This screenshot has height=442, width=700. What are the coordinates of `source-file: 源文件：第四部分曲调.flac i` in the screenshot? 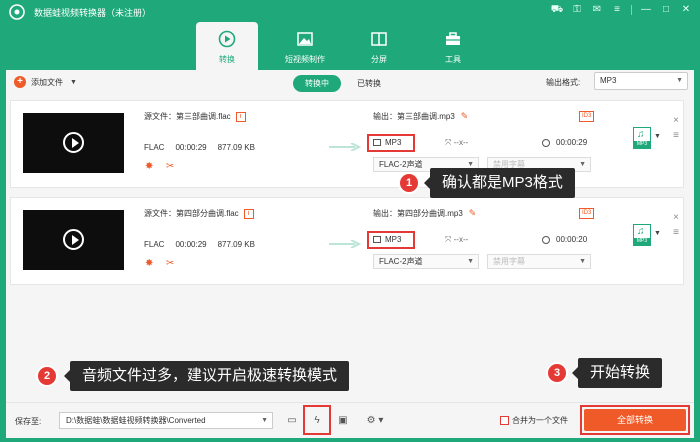 It's located at (199, 213).